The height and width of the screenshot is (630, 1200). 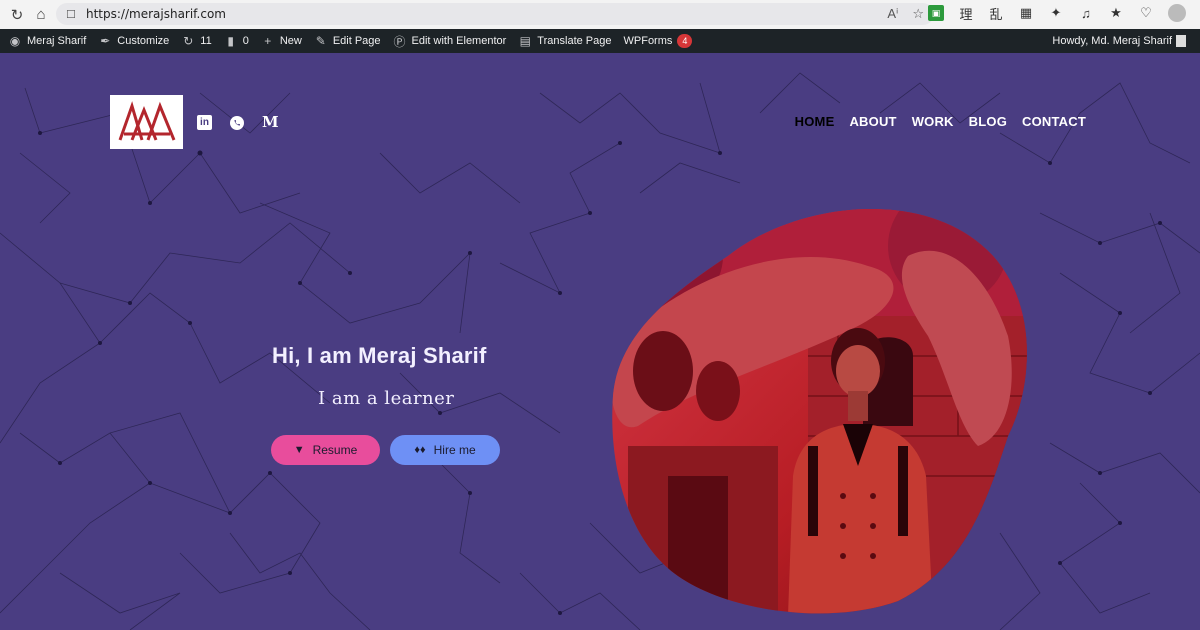 What do you see at coordinates (1146, 13) in the screenshot?
I see `health-icon: ♡` at bounding box center [1146, 13].